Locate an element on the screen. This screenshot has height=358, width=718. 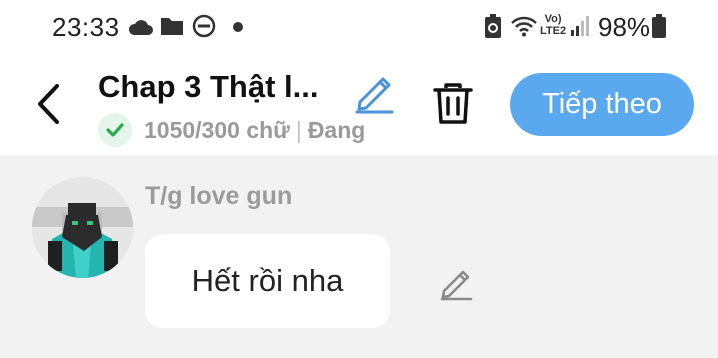
message-bubble: Hết rồi nha is located at coordinates (267, 281).